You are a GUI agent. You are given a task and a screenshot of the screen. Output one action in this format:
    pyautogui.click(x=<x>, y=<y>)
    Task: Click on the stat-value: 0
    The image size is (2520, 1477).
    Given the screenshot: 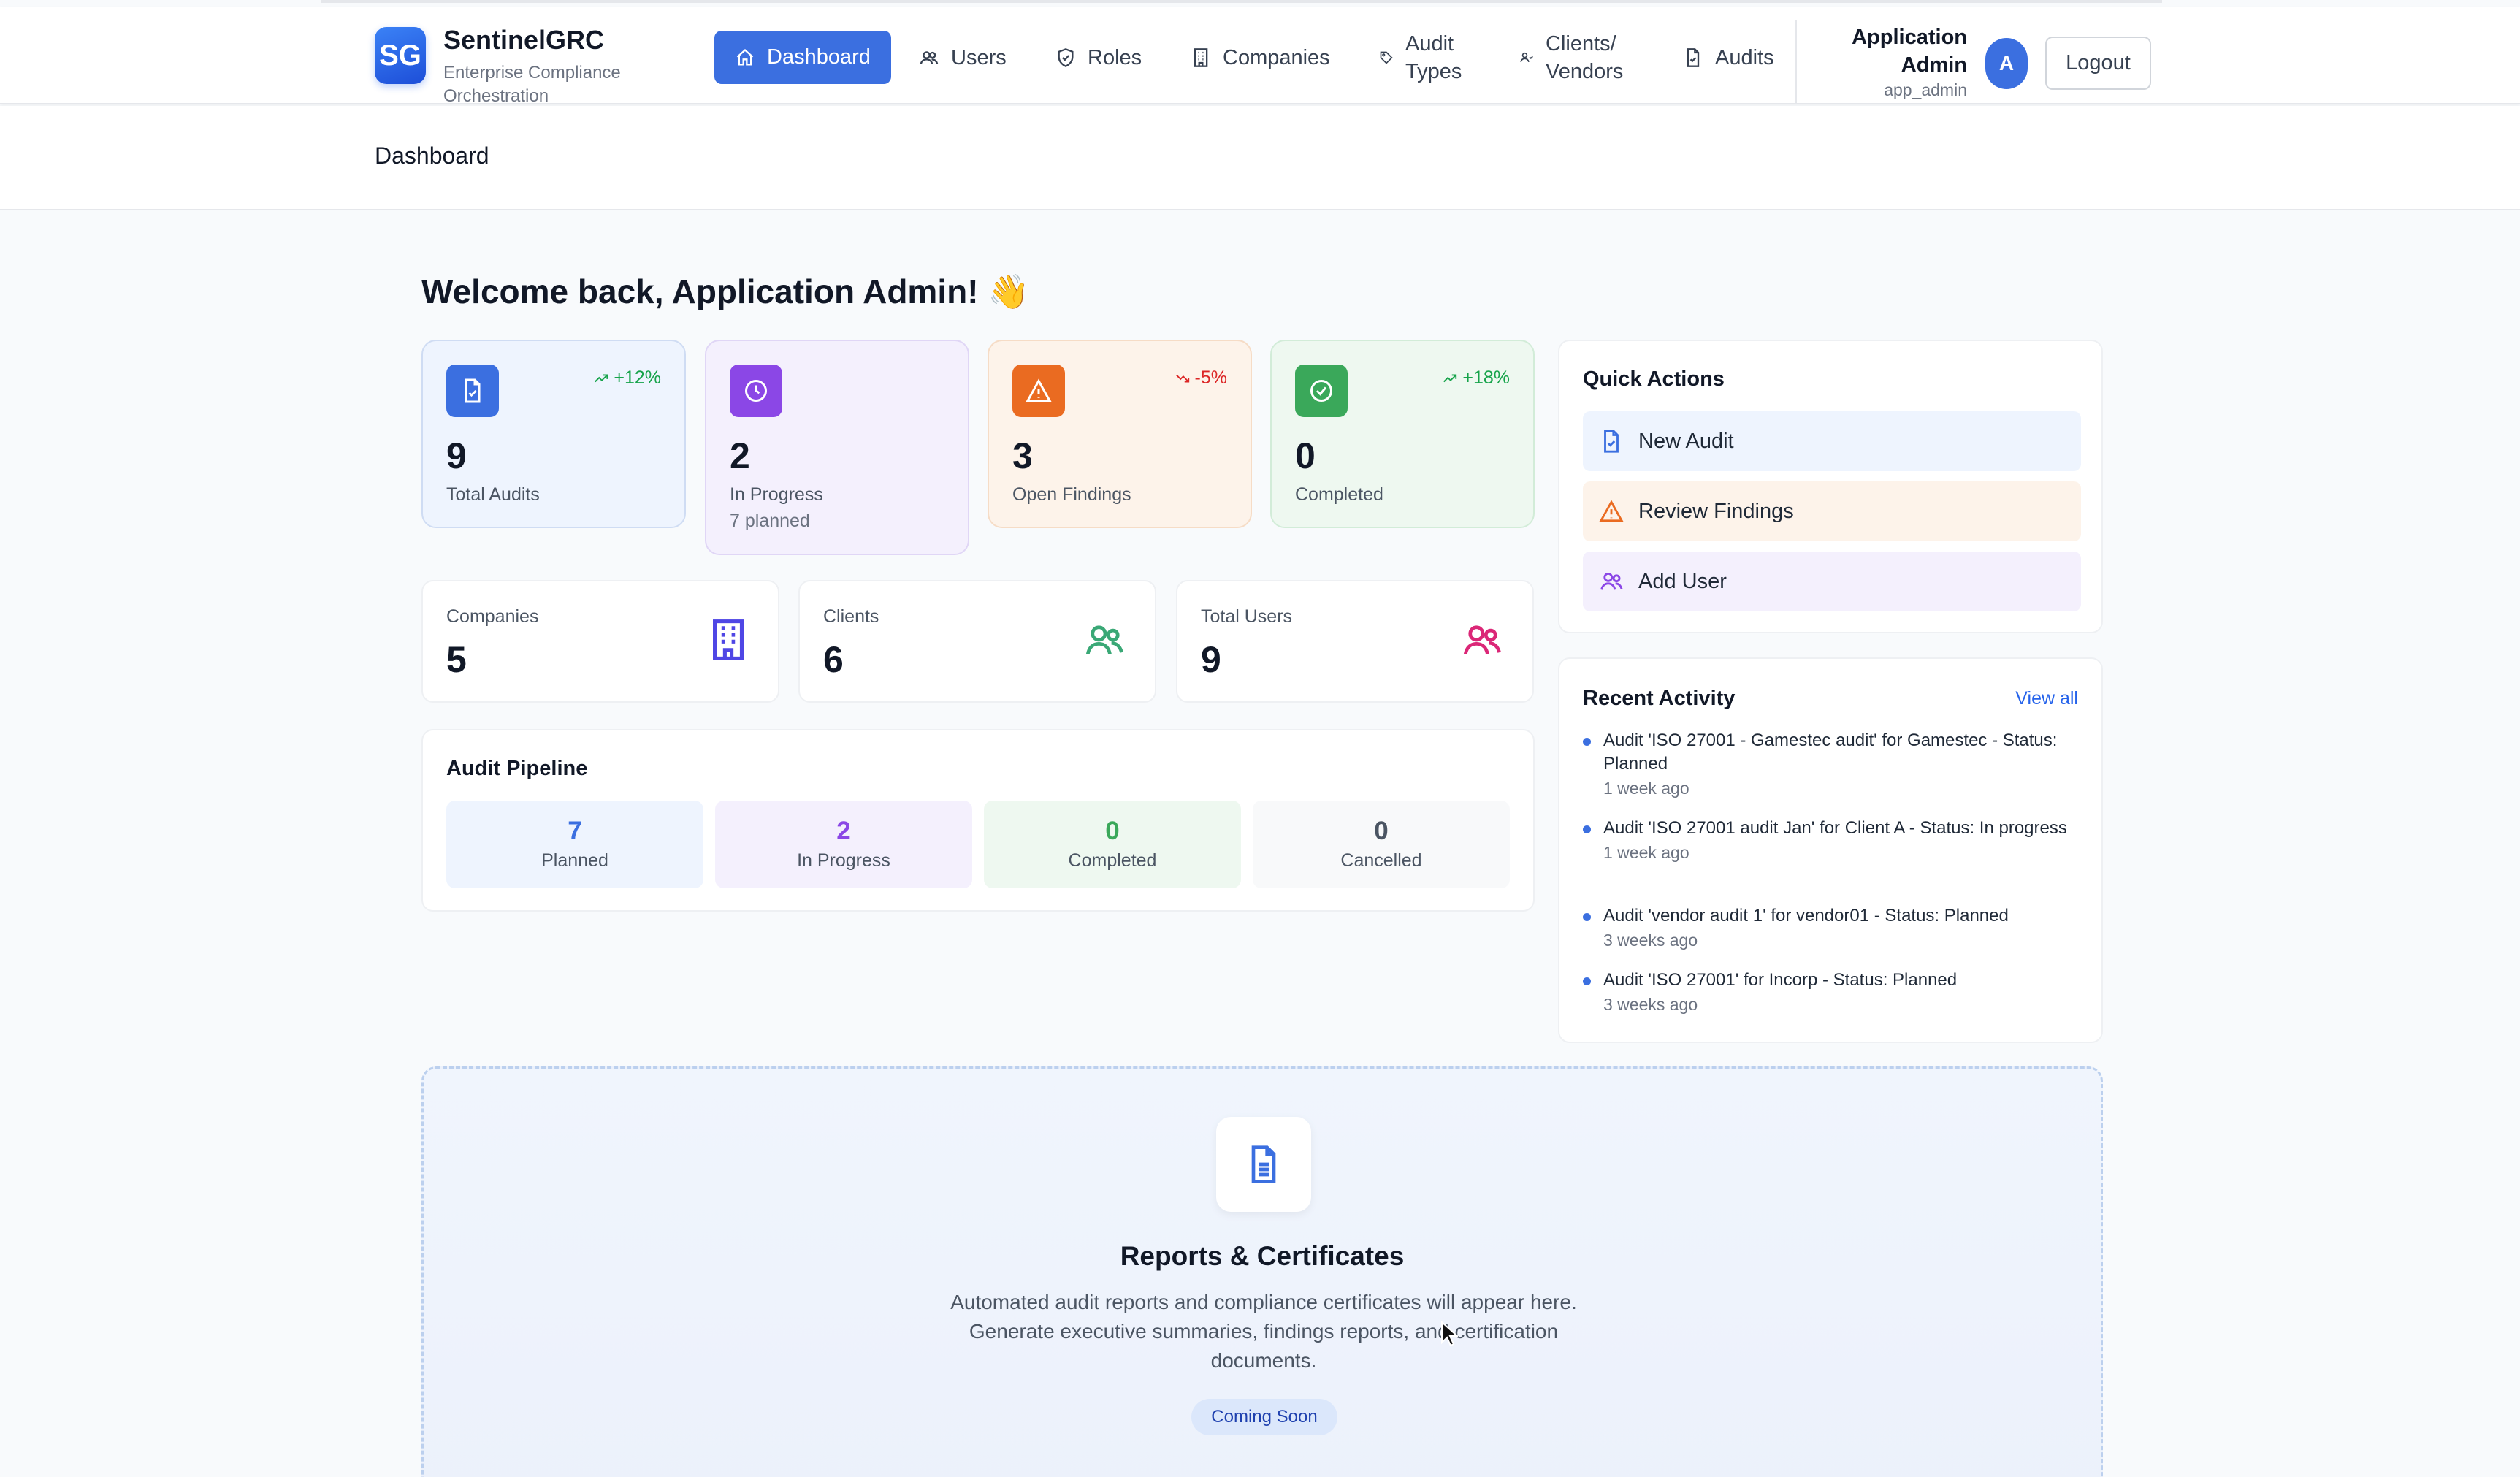 What is the action you would take?
    pyautogui.click(x=1305, y=455)
    